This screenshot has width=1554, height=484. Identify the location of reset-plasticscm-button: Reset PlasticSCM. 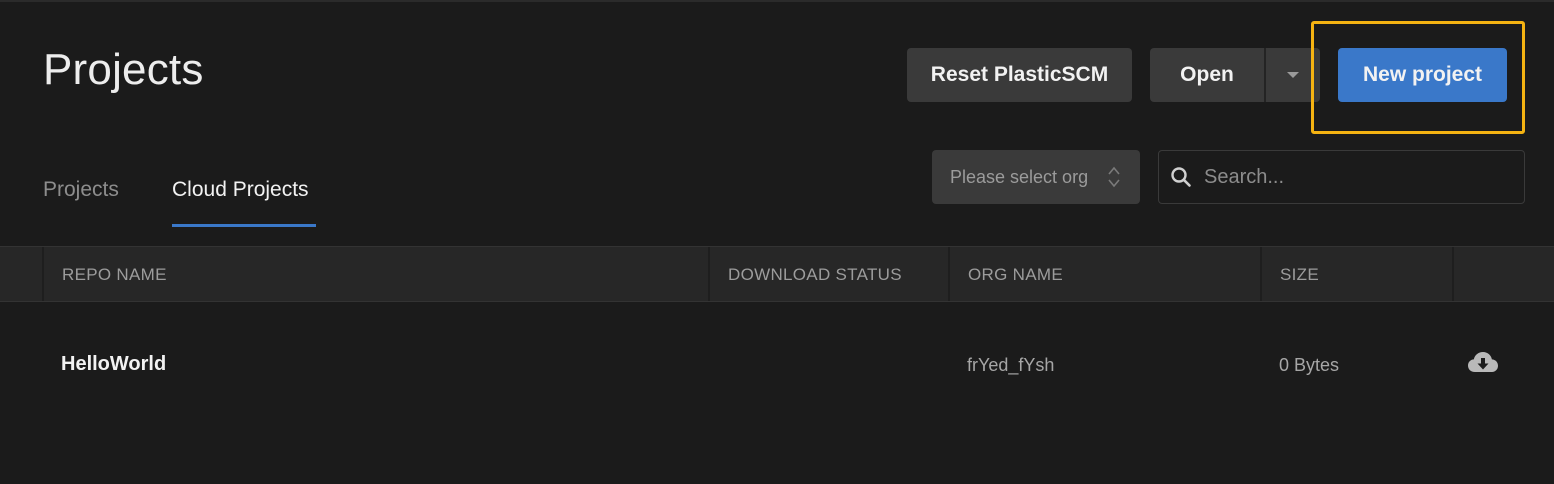
(1019, 75).